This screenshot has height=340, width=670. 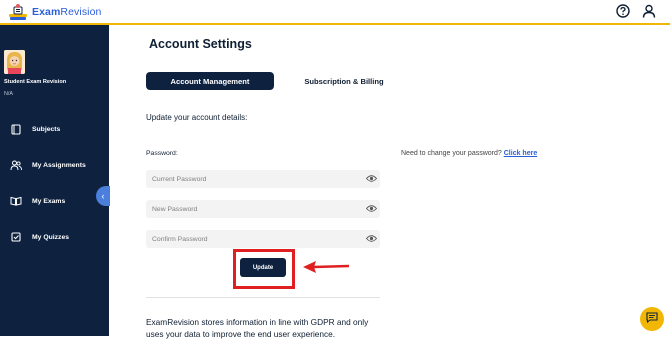 I want to click on logo-icon, so click(x=18, y=12).